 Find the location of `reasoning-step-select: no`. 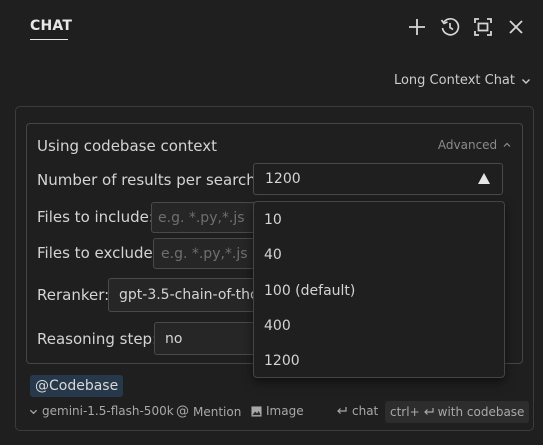

reasoning-step-select: no is located at coordinates (207, 338).